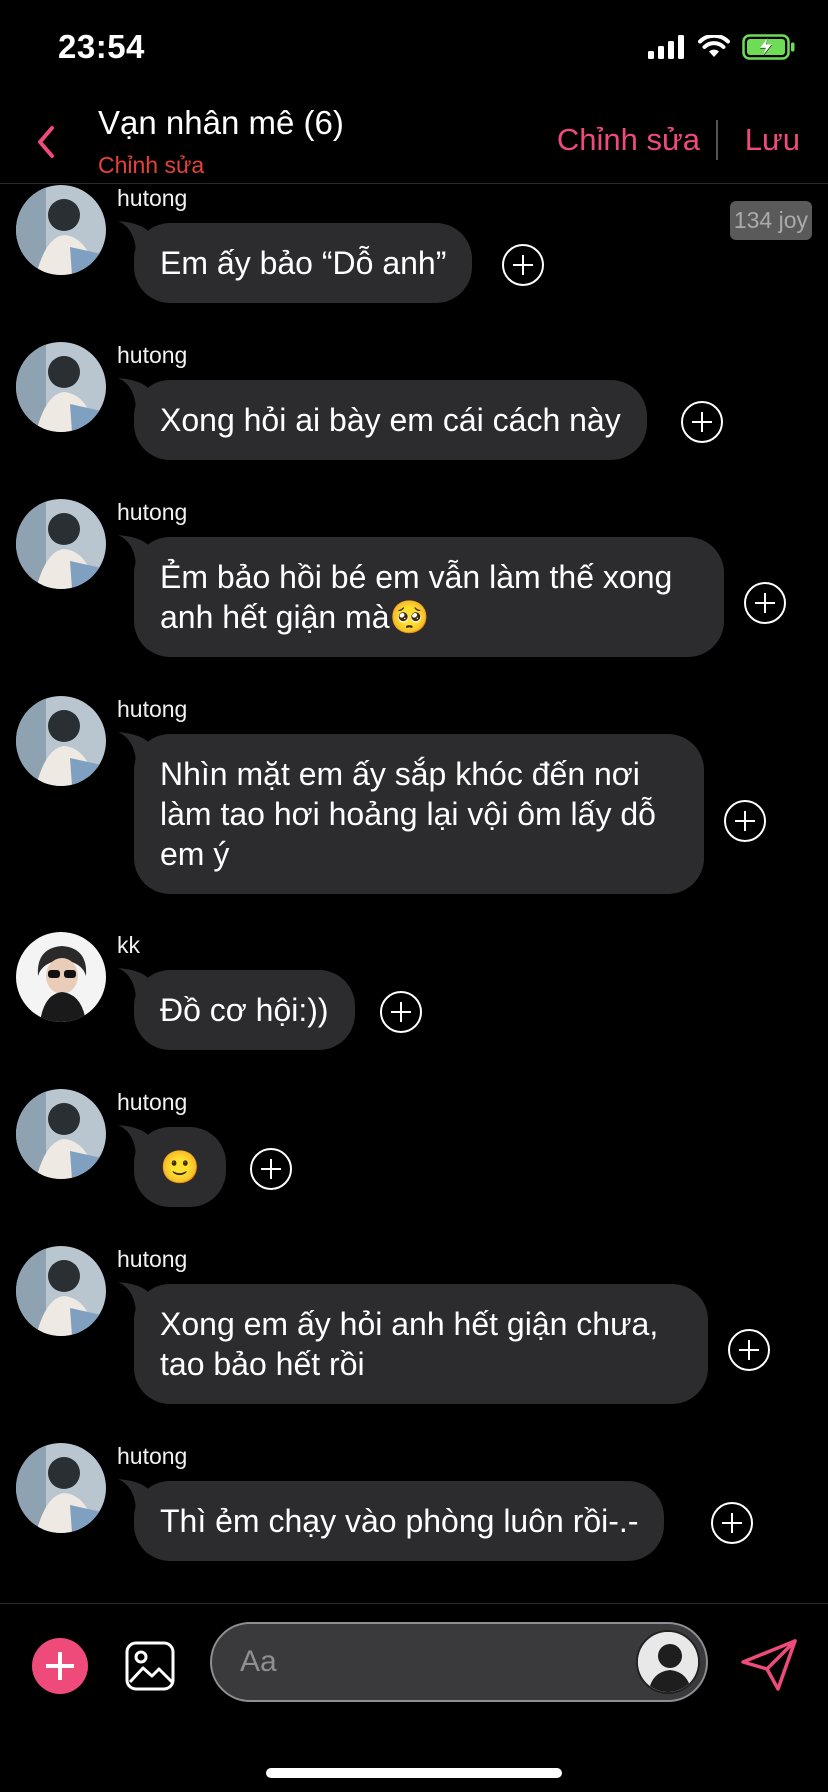  Describe the element at coordinates (414, 1773) in the screenshot. I see `home-indicator` at that location.